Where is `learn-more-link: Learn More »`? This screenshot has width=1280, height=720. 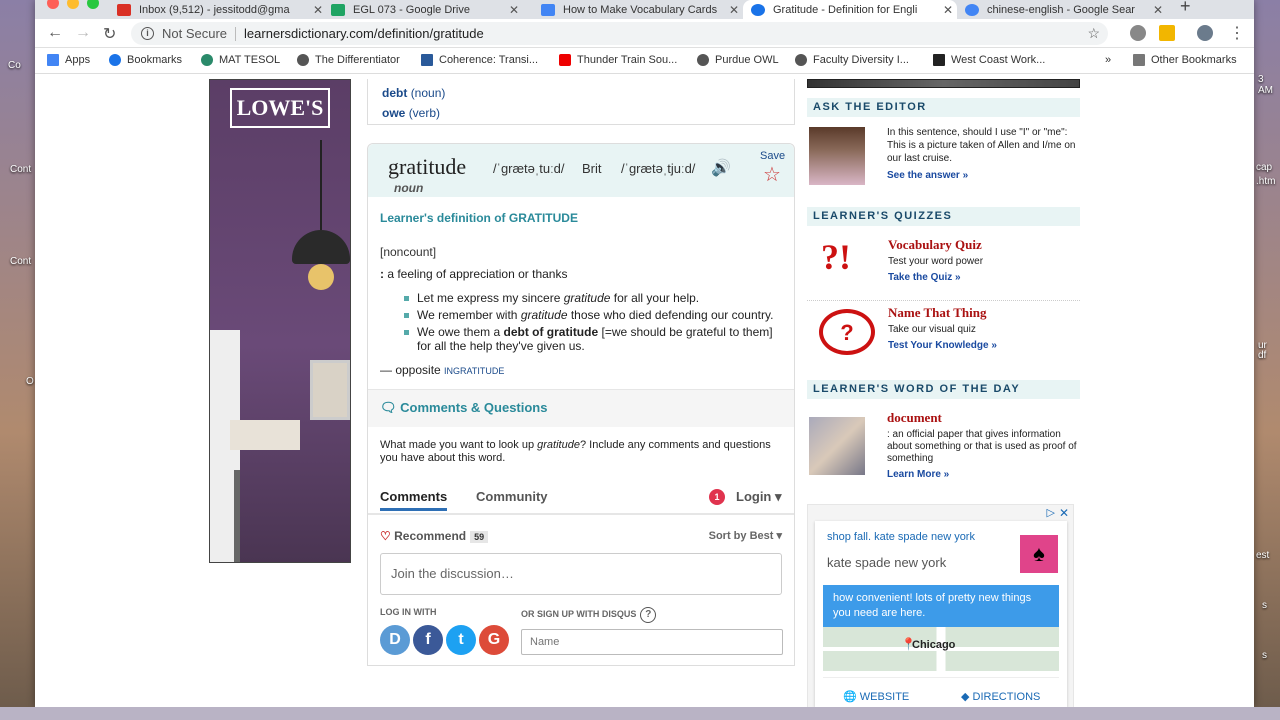 learn-more-link: Learn More » is located at coordinates (918, 474).